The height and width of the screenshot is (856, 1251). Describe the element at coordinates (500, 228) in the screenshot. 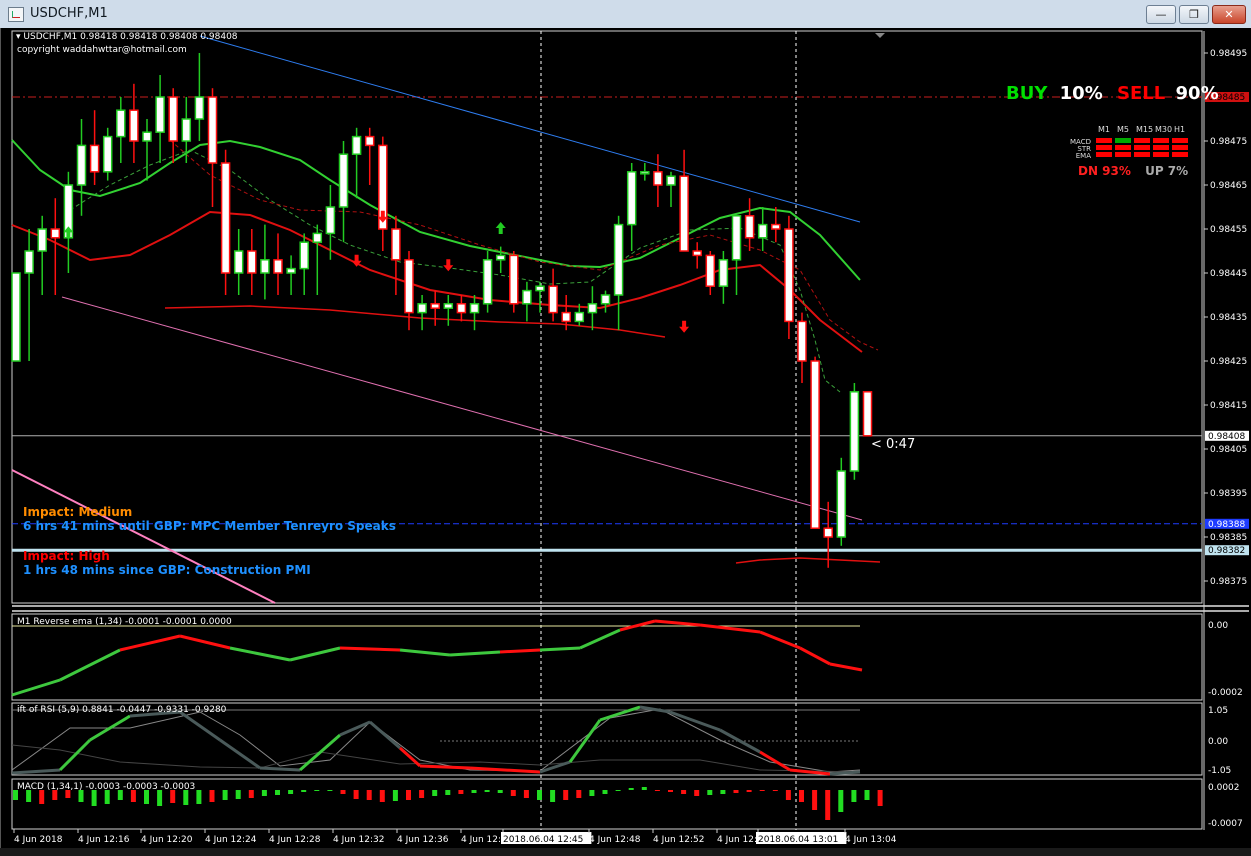

I see `buy-arrow-icon` at that location.